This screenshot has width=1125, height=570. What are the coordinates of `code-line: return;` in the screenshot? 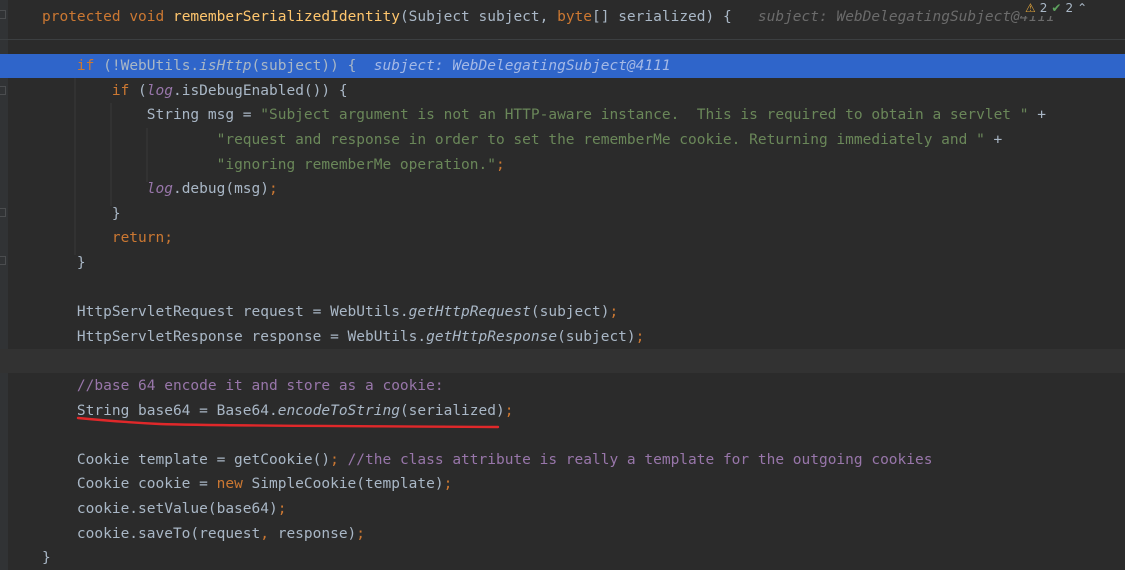 It's located at (562, 238).